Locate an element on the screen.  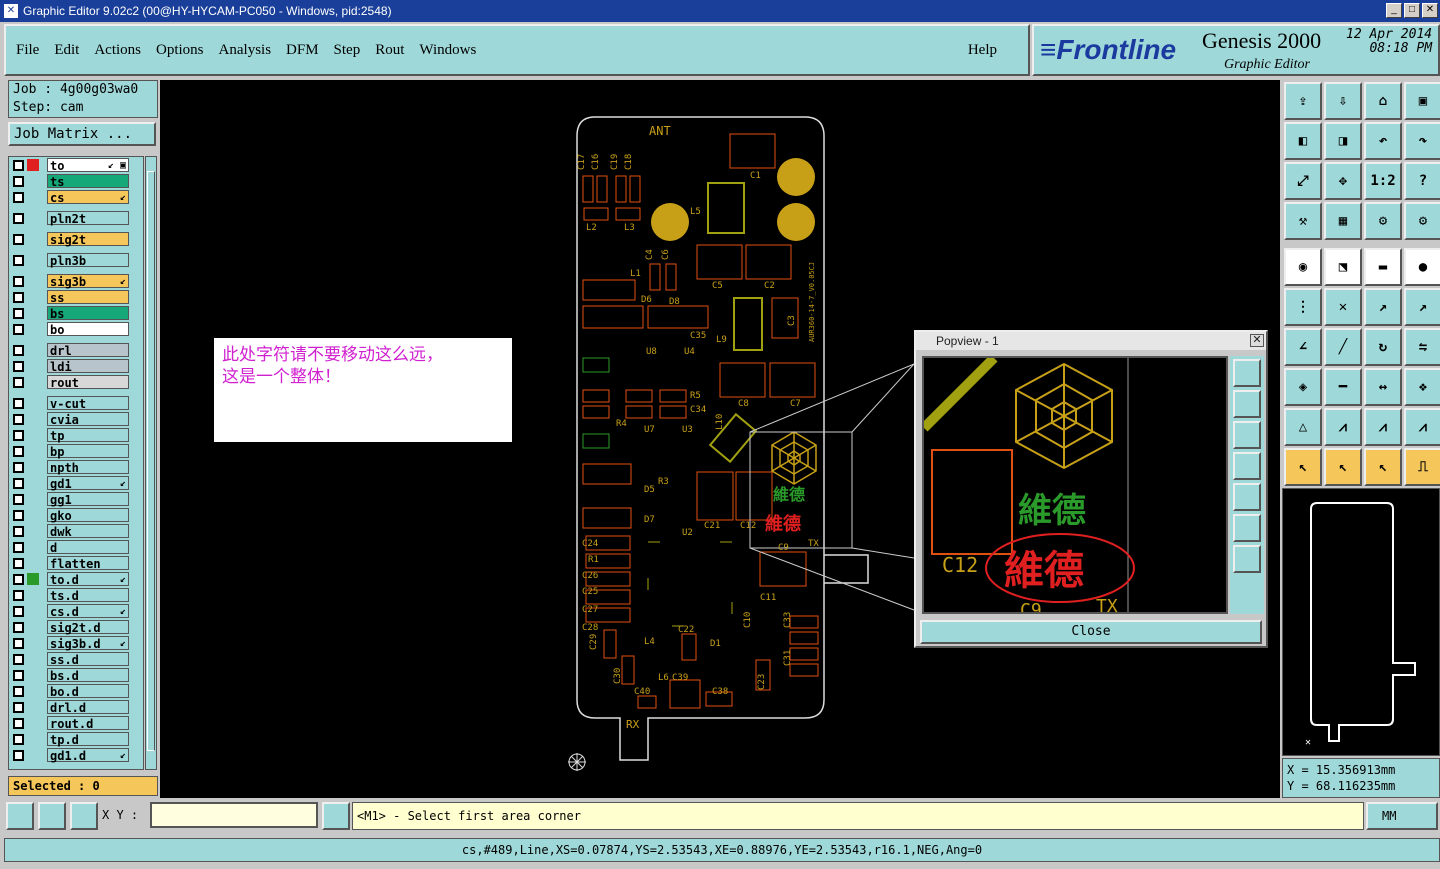
unit-selector: MM is located at coordinates (1402, 816).